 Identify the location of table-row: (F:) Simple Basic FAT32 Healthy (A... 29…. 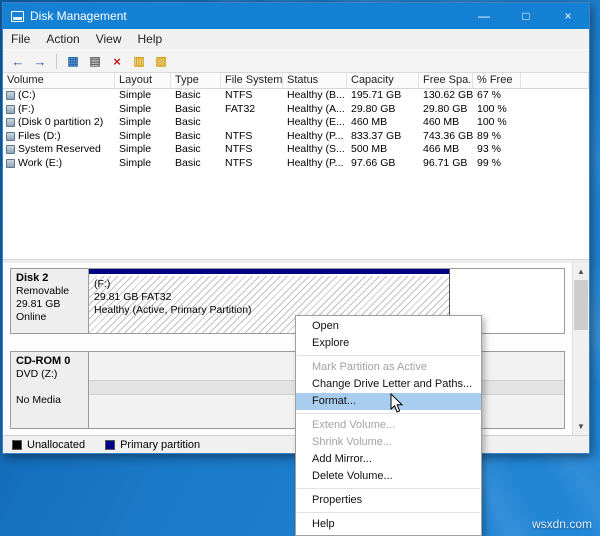
(296, 110).